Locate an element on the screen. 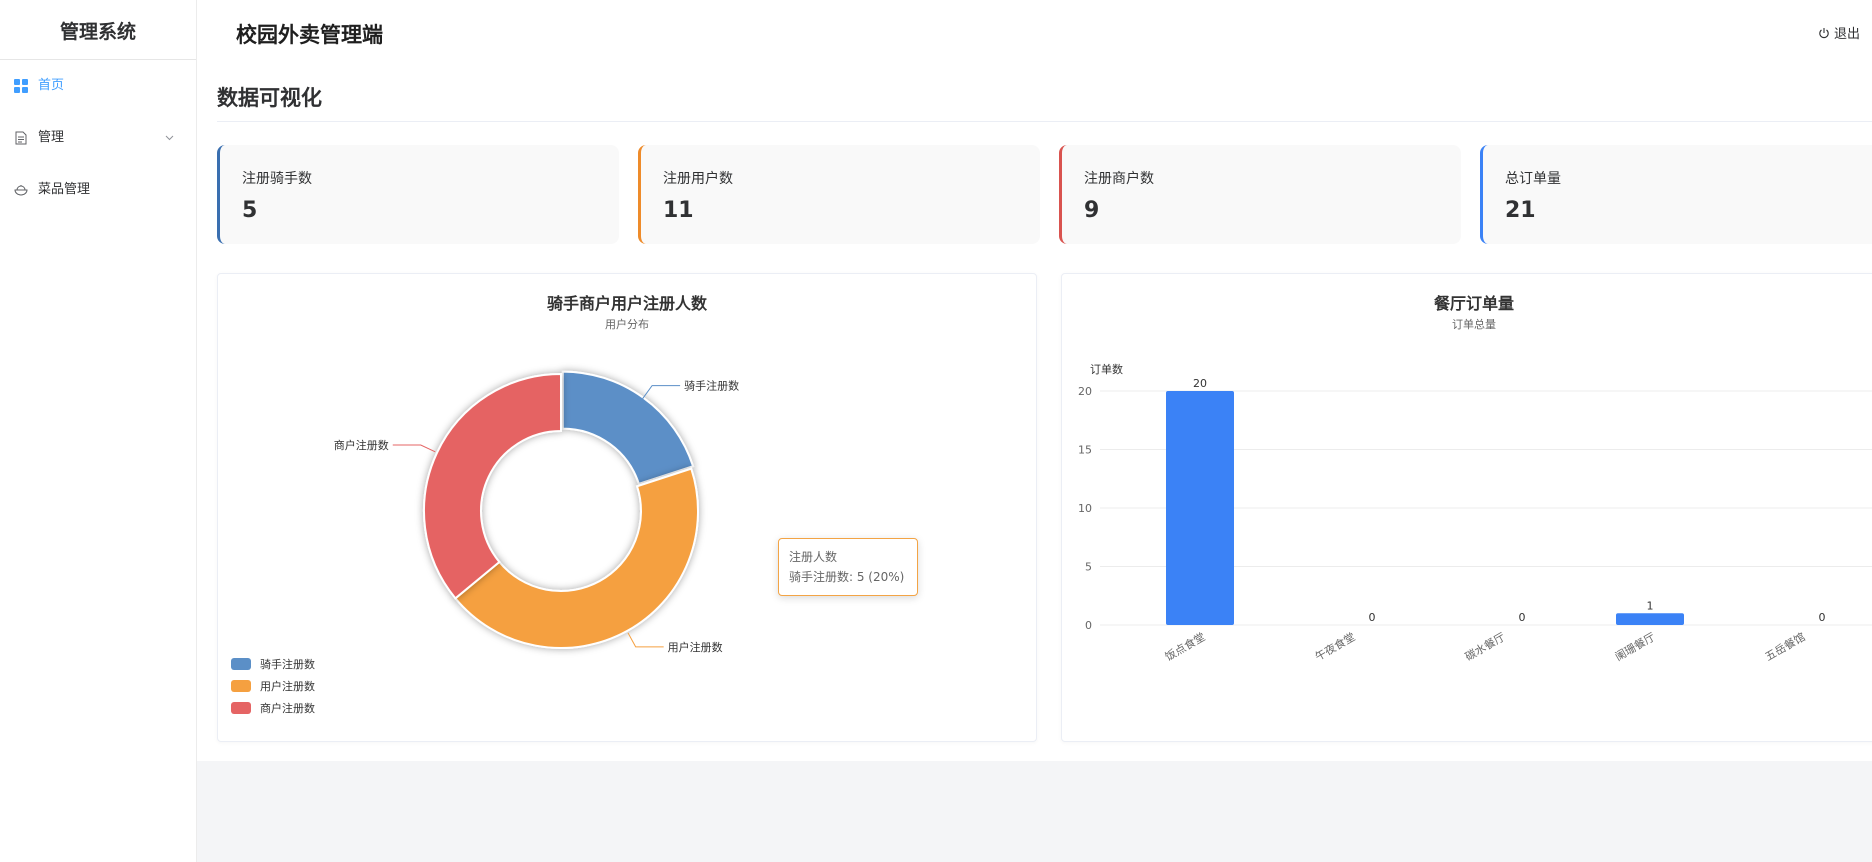 The height and width of the screenshot is (862, 1872). tooltip-title: 注册人数 is located at coordinates (813, 557).